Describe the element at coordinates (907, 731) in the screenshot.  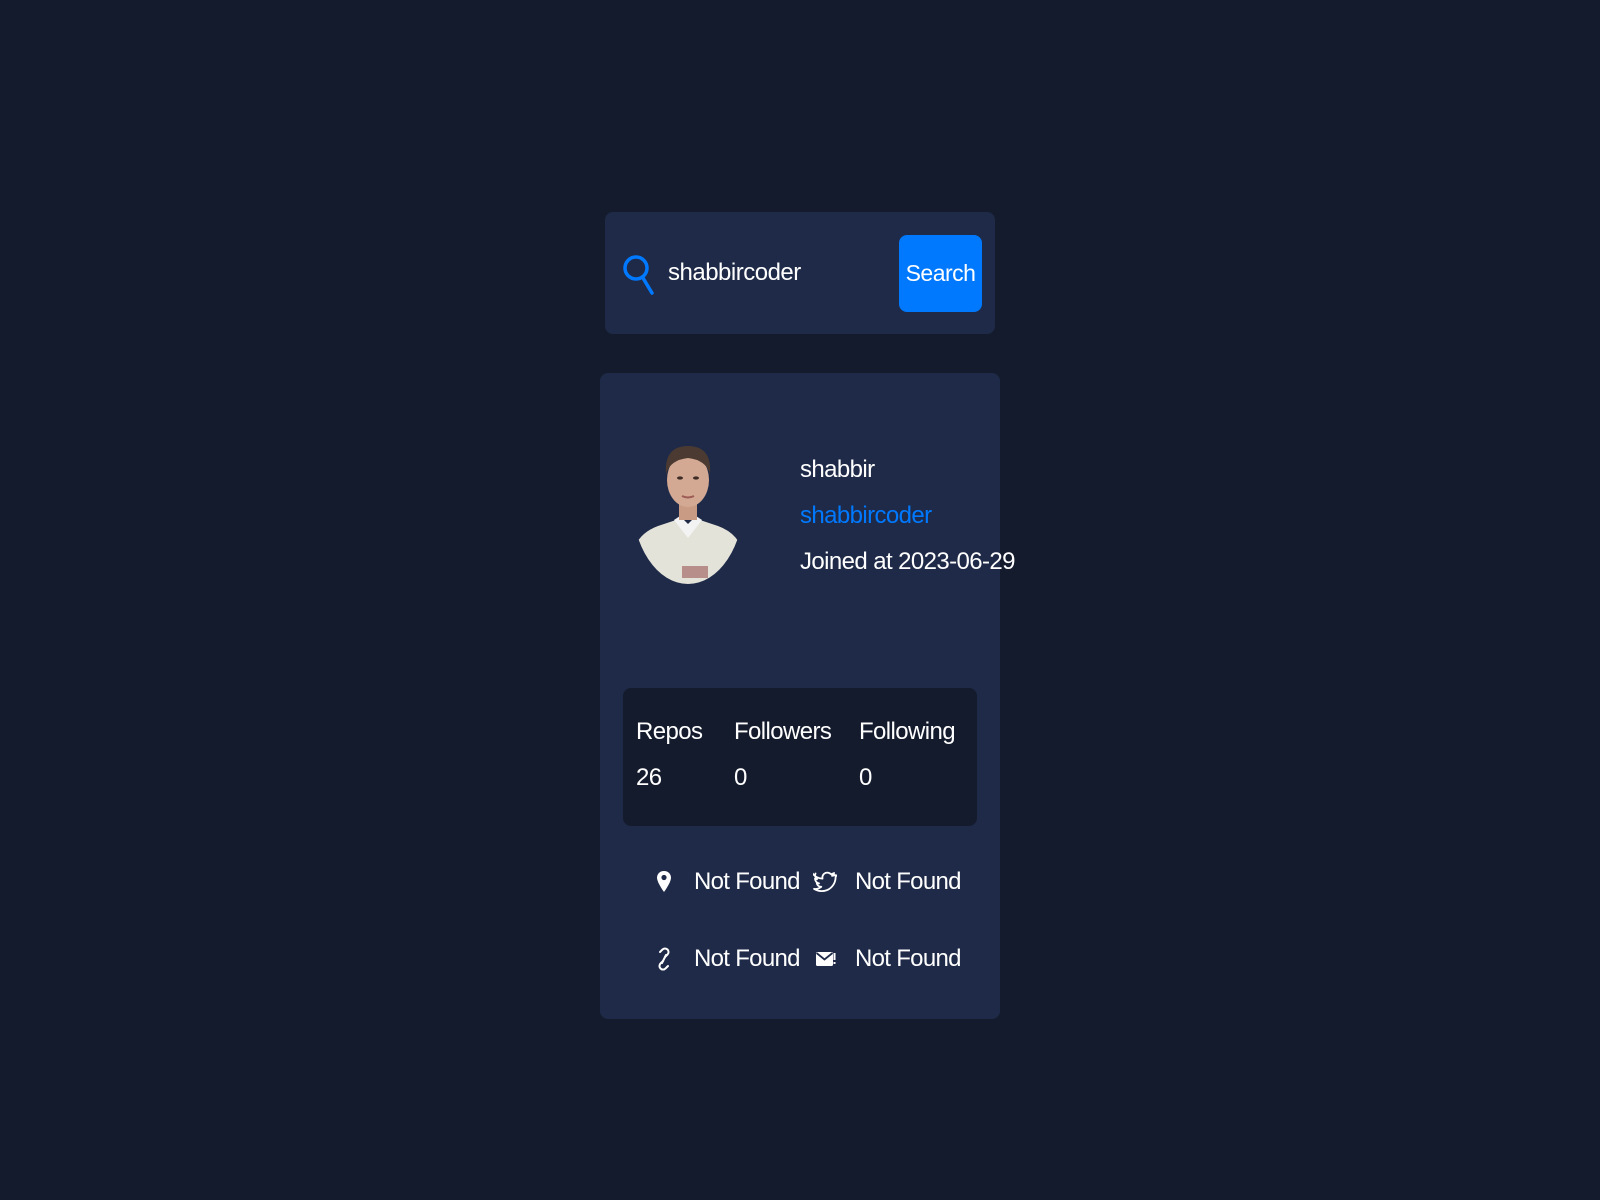
I see `stat-label: Following` at that location.